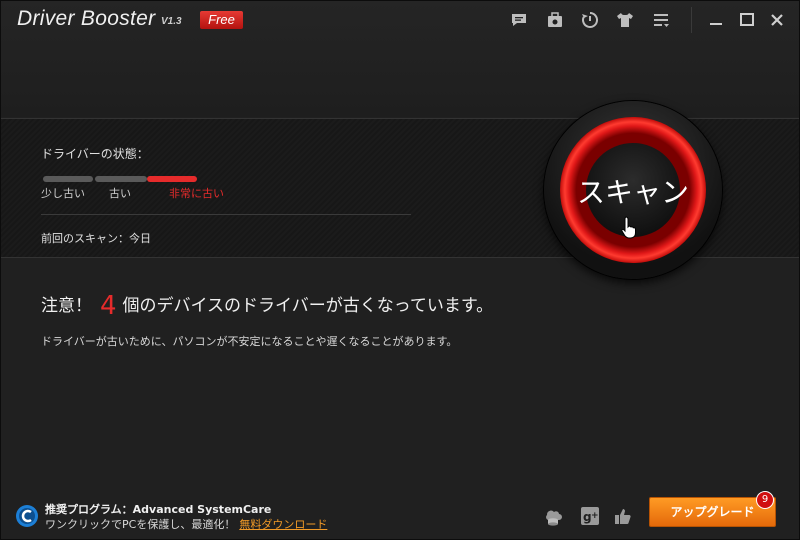 Image resolution: width=800 pixels, height=540 pixels. Describe the element at coordinates (590, 20) in the screenshot. I see `restore-icon` at that location.